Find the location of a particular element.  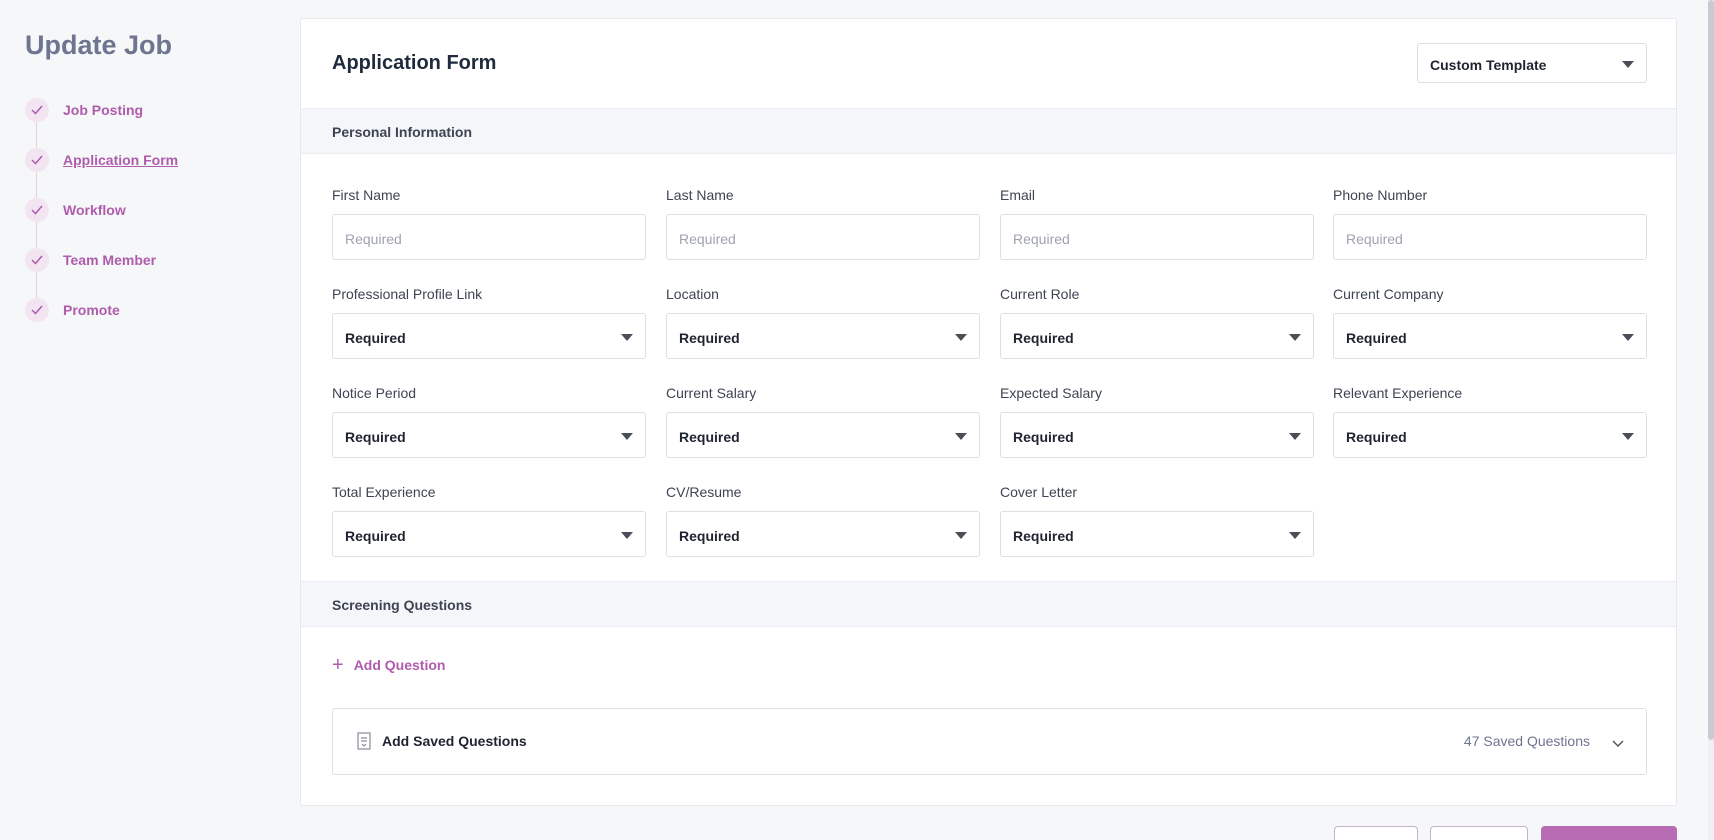

step-label: Promote is located at coordinates (91, 310).